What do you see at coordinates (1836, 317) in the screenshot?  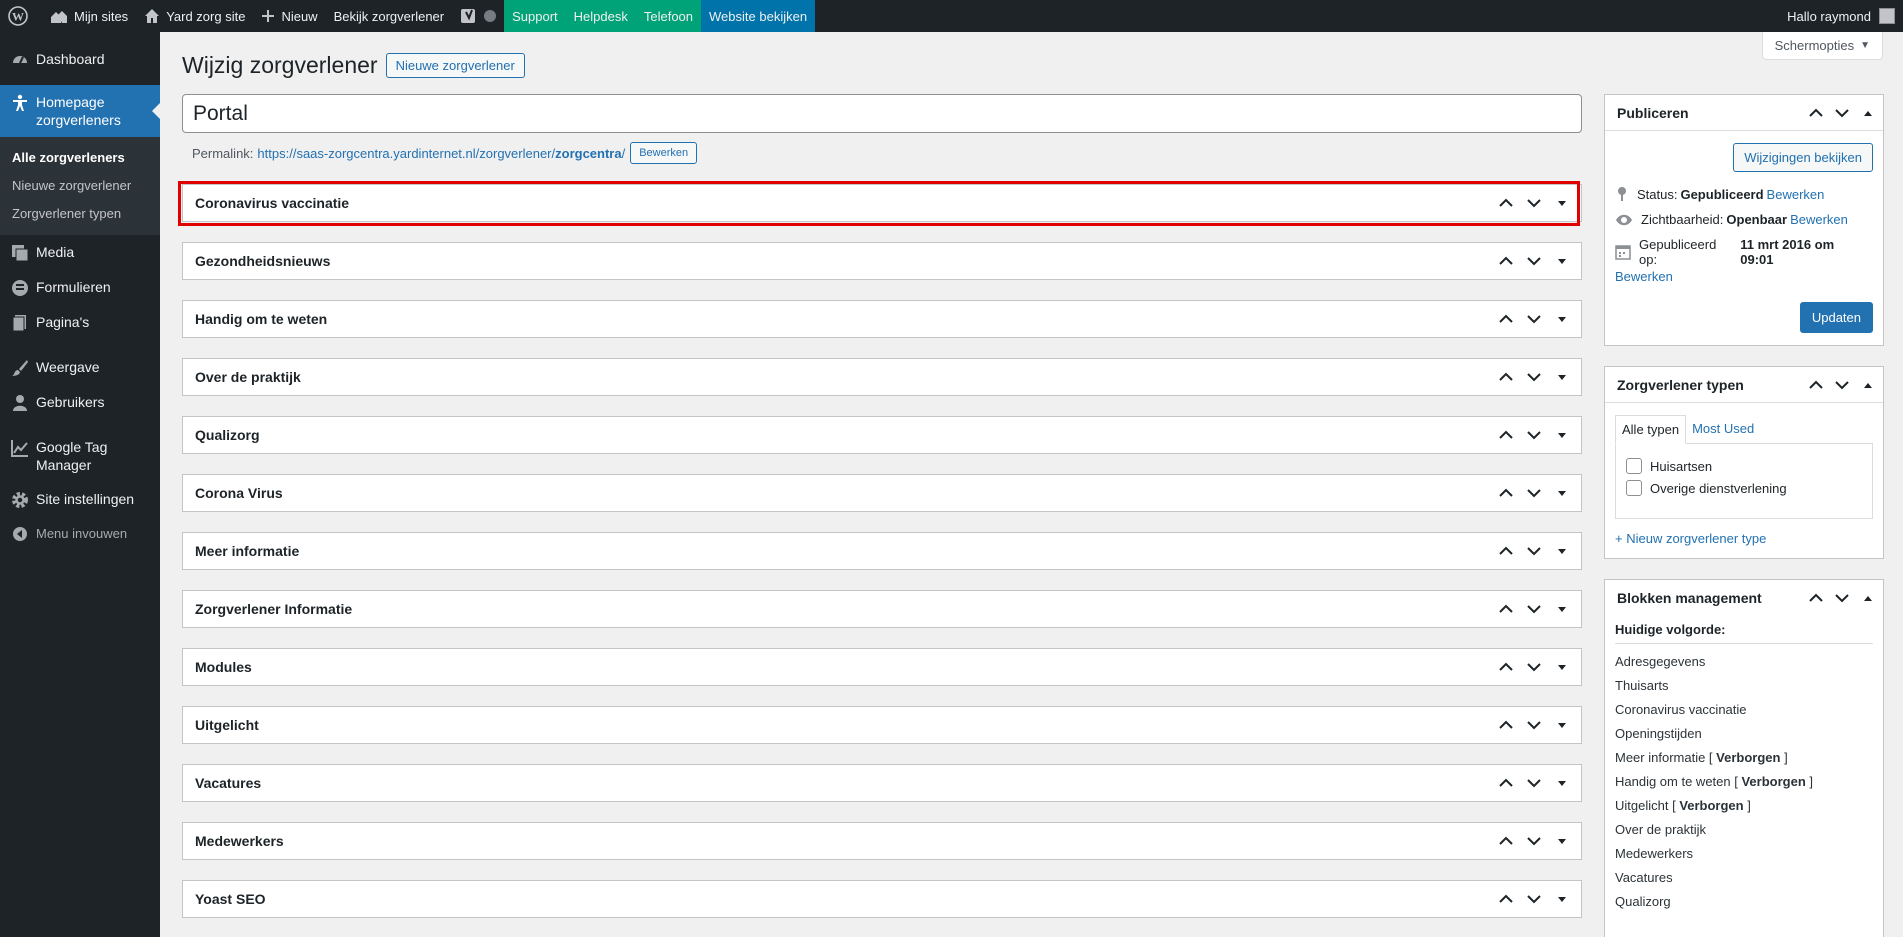 I see `update-button: Updaten` at bounding box center [1836, 317].